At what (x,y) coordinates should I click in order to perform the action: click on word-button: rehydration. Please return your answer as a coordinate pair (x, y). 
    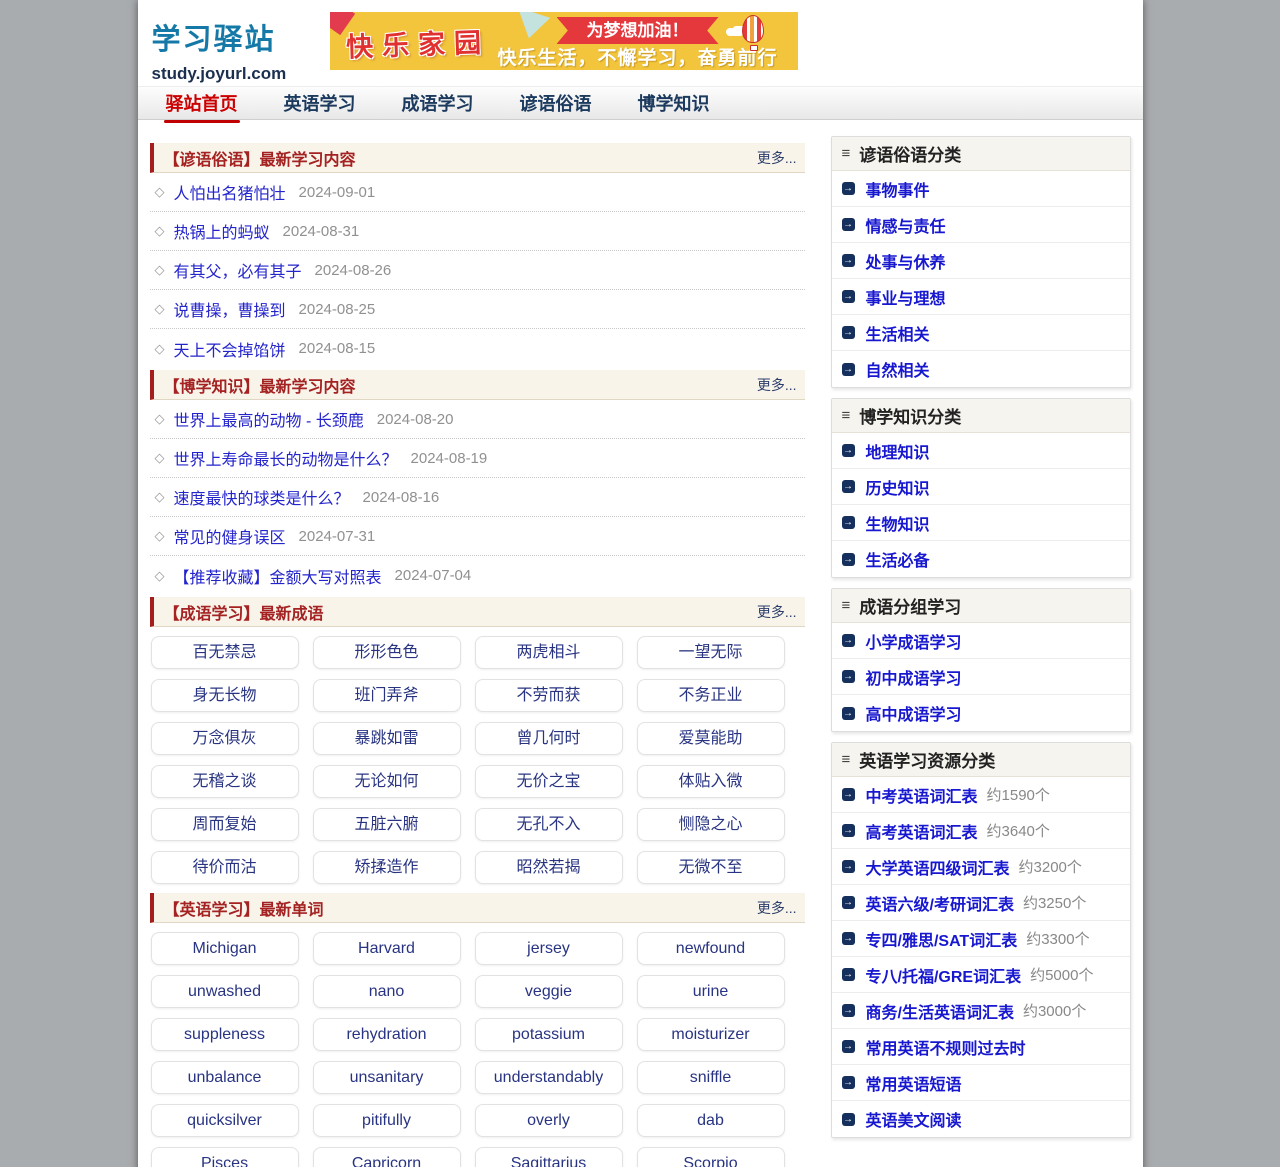
    Looking at the image, I should click on (386, 1034).